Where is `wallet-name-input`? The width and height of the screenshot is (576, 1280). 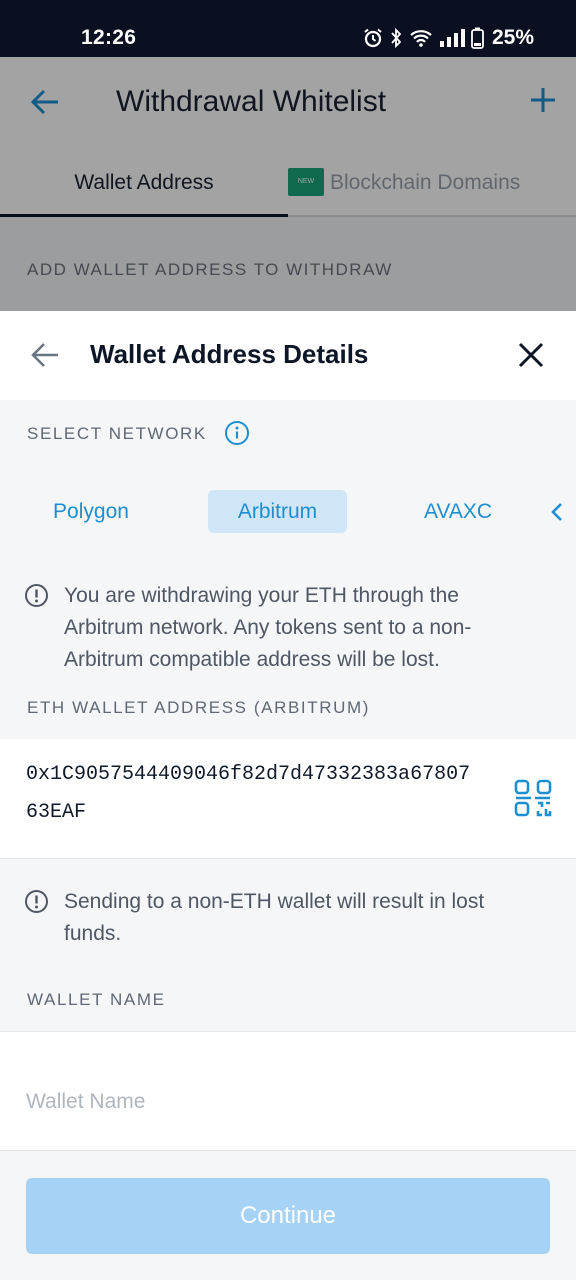 wallet-name-input is located at coordinates (288, 1091).